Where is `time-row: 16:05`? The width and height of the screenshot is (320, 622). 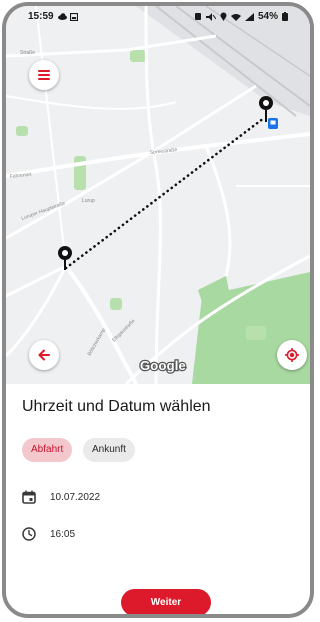 time-row: 16:05 is located at coordinates (48, 534).